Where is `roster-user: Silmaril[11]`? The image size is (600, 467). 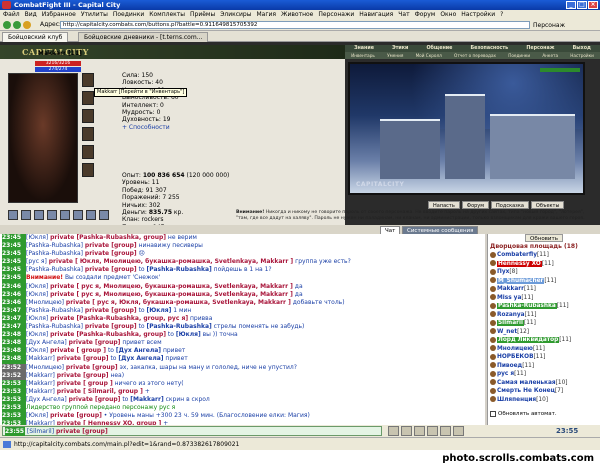 roster-user: Silmaril[11] is located at coordinates (530, 323).